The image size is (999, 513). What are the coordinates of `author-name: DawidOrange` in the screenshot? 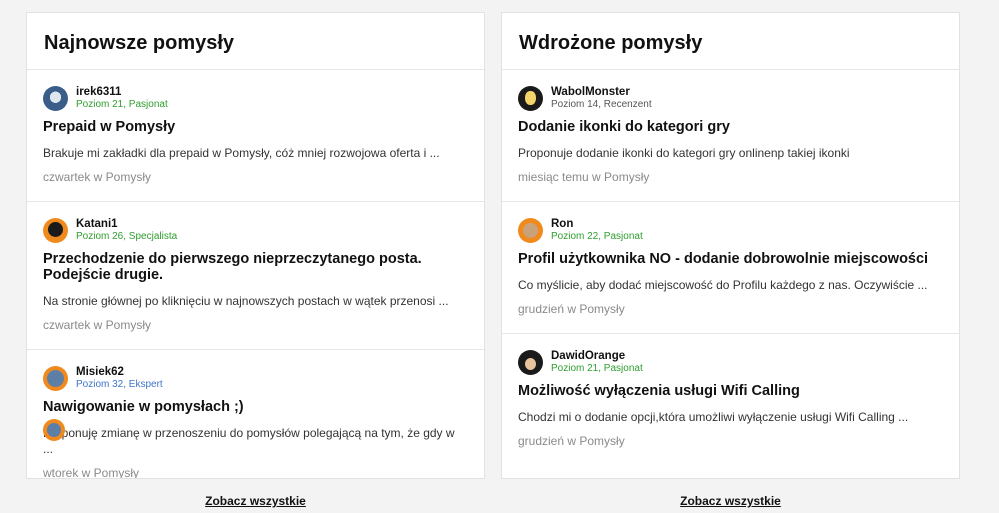 It's located at (597, 356).